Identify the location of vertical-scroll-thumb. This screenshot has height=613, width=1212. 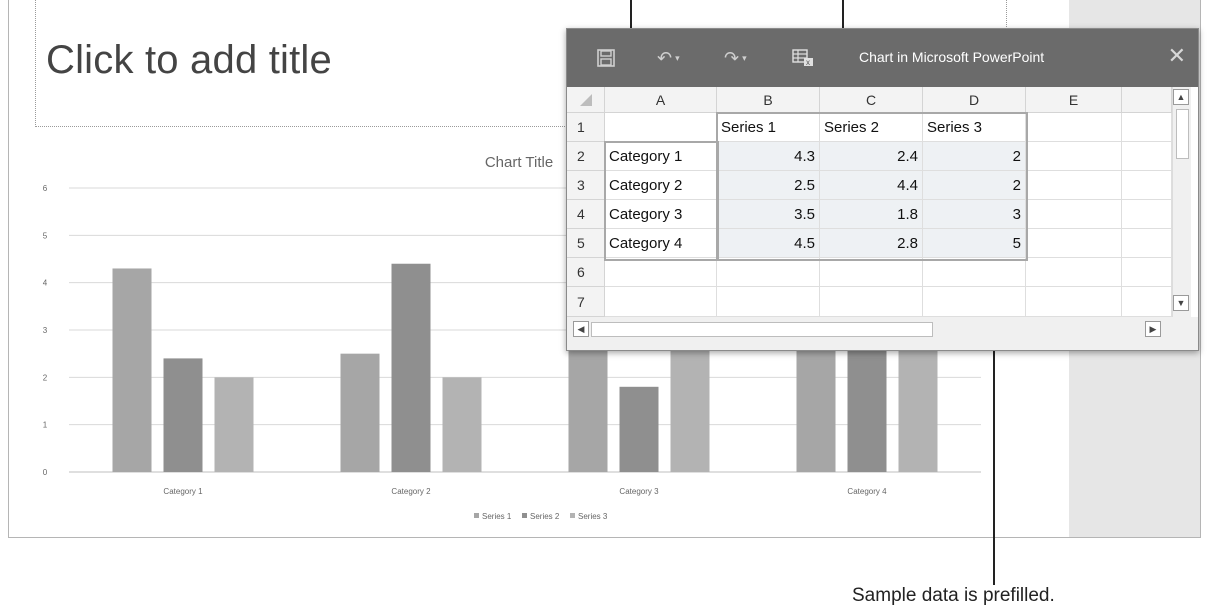
(1182, 134).